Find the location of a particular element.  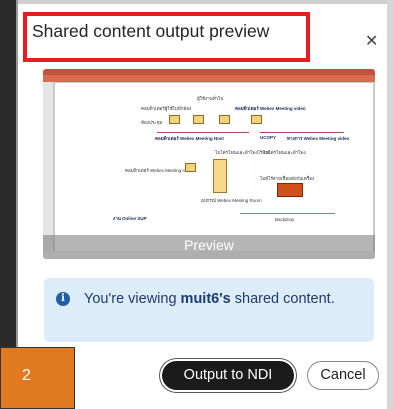

info-suffix: shared content. is located at coordinates (284, 299).